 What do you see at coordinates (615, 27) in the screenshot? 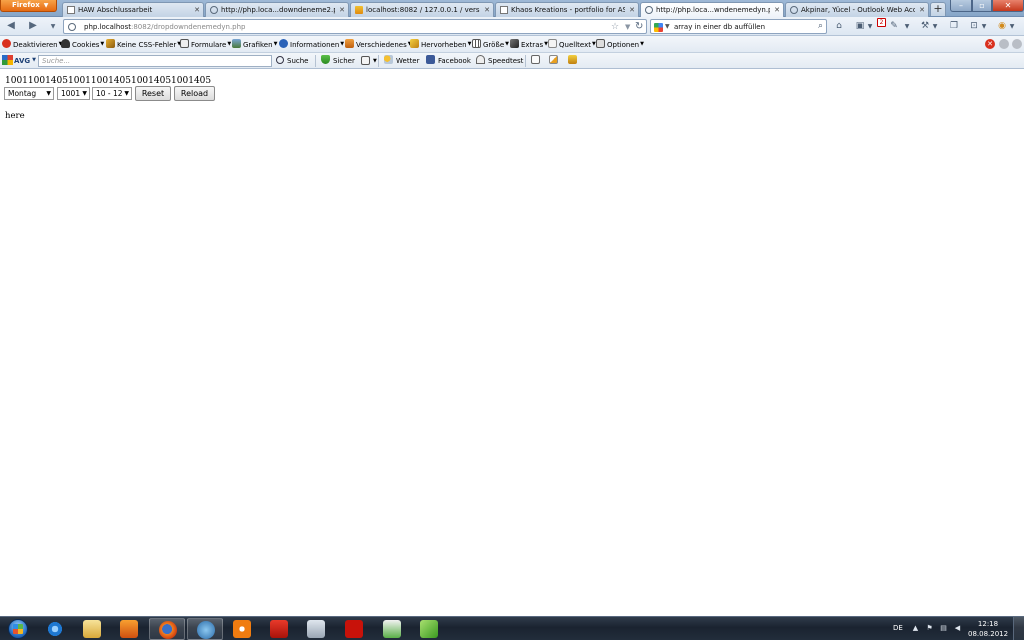
I see `bookmark-star-icon: ☆` at bounding box center [615, 27].